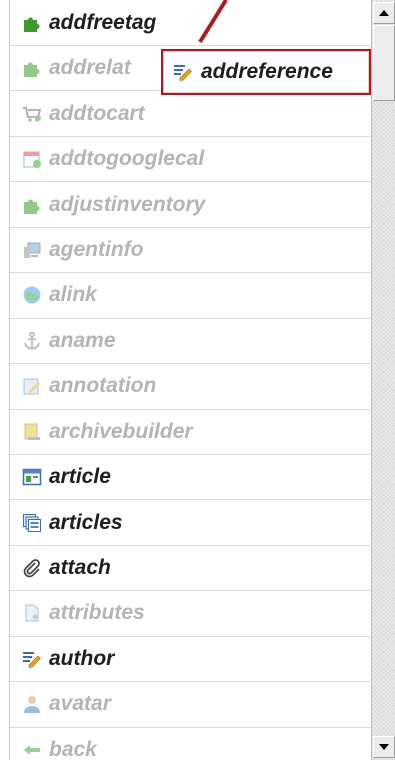 The width and height of the screenshot is (395, 760). I want to click on paperclip-icon, so click(31, 568).